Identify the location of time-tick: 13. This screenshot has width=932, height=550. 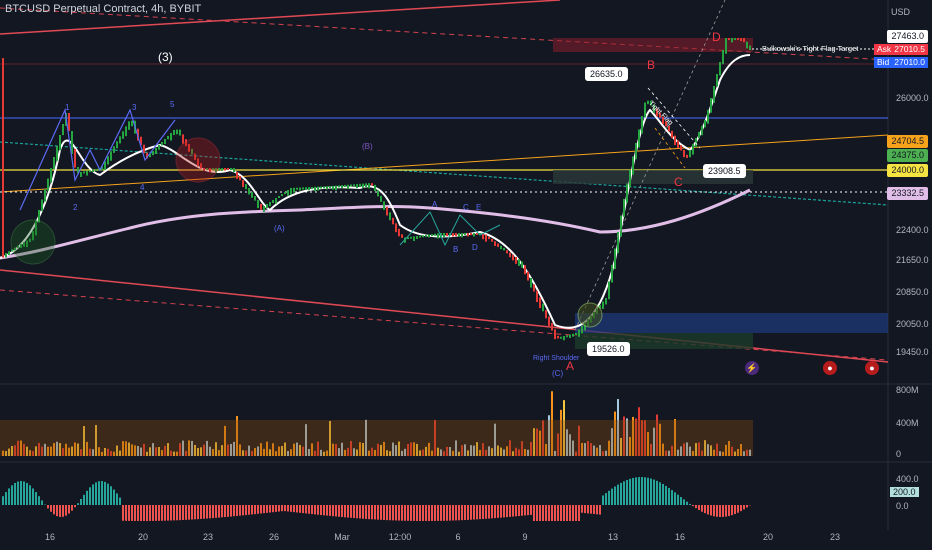
(613, 537).